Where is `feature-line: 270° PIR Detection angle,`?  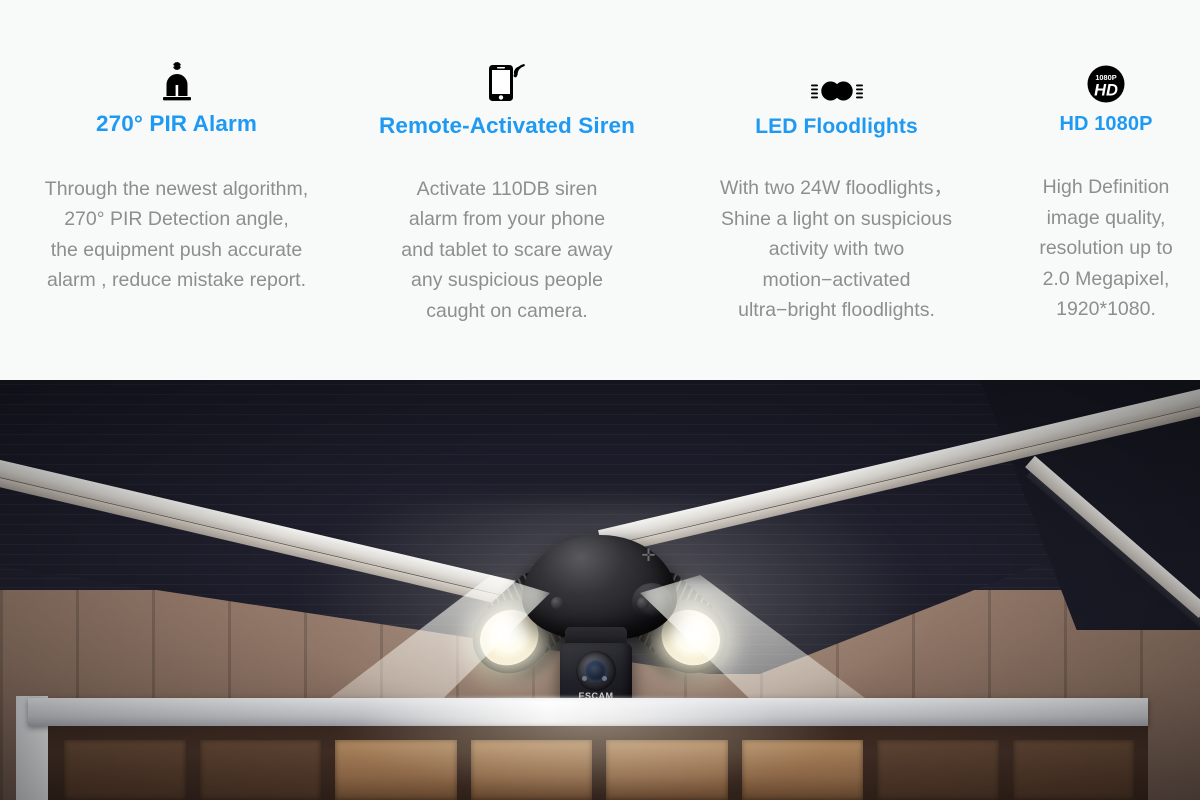
feature-line: 270° PIR Detection angle, is located at coordinates (176, 219).